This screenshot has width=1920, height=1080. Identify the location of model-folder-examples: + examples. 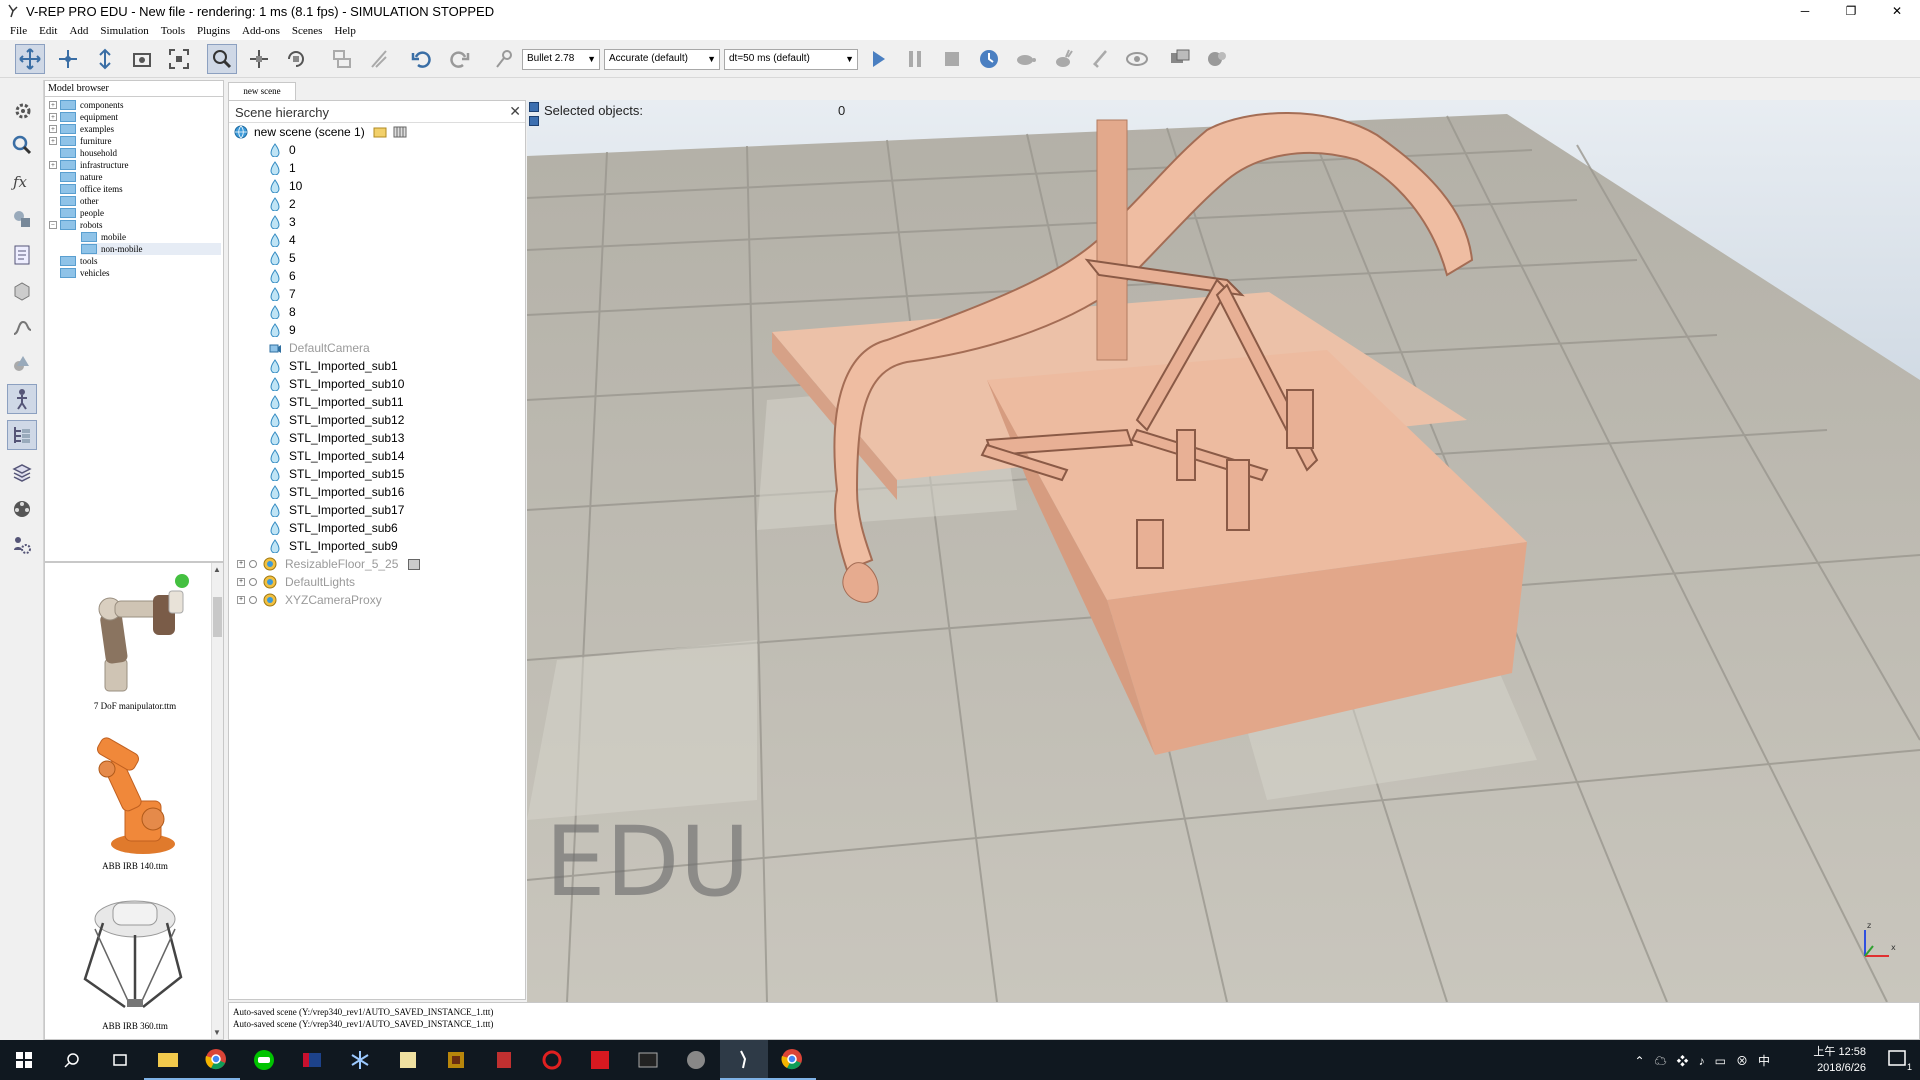
(81, 129).